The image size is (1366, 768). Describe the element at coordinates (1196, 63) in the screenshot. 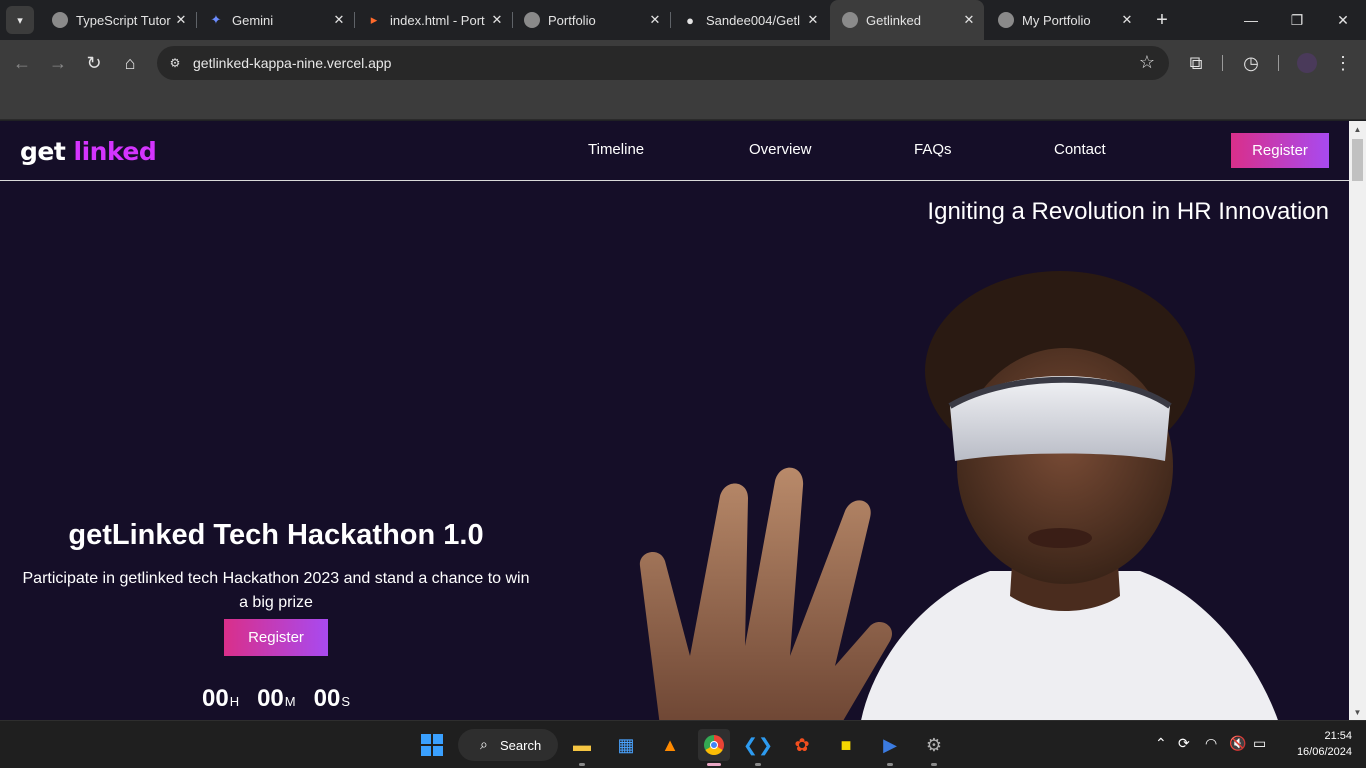

I see `extensions-icon: ⧉` at that location.